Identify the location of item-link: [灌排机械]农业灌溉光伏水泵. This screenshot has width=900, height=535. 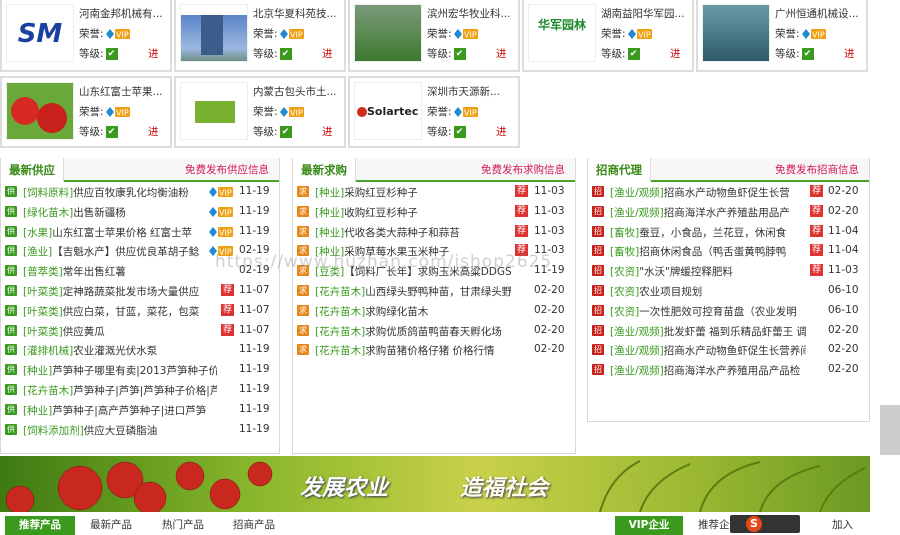
(120, 350).